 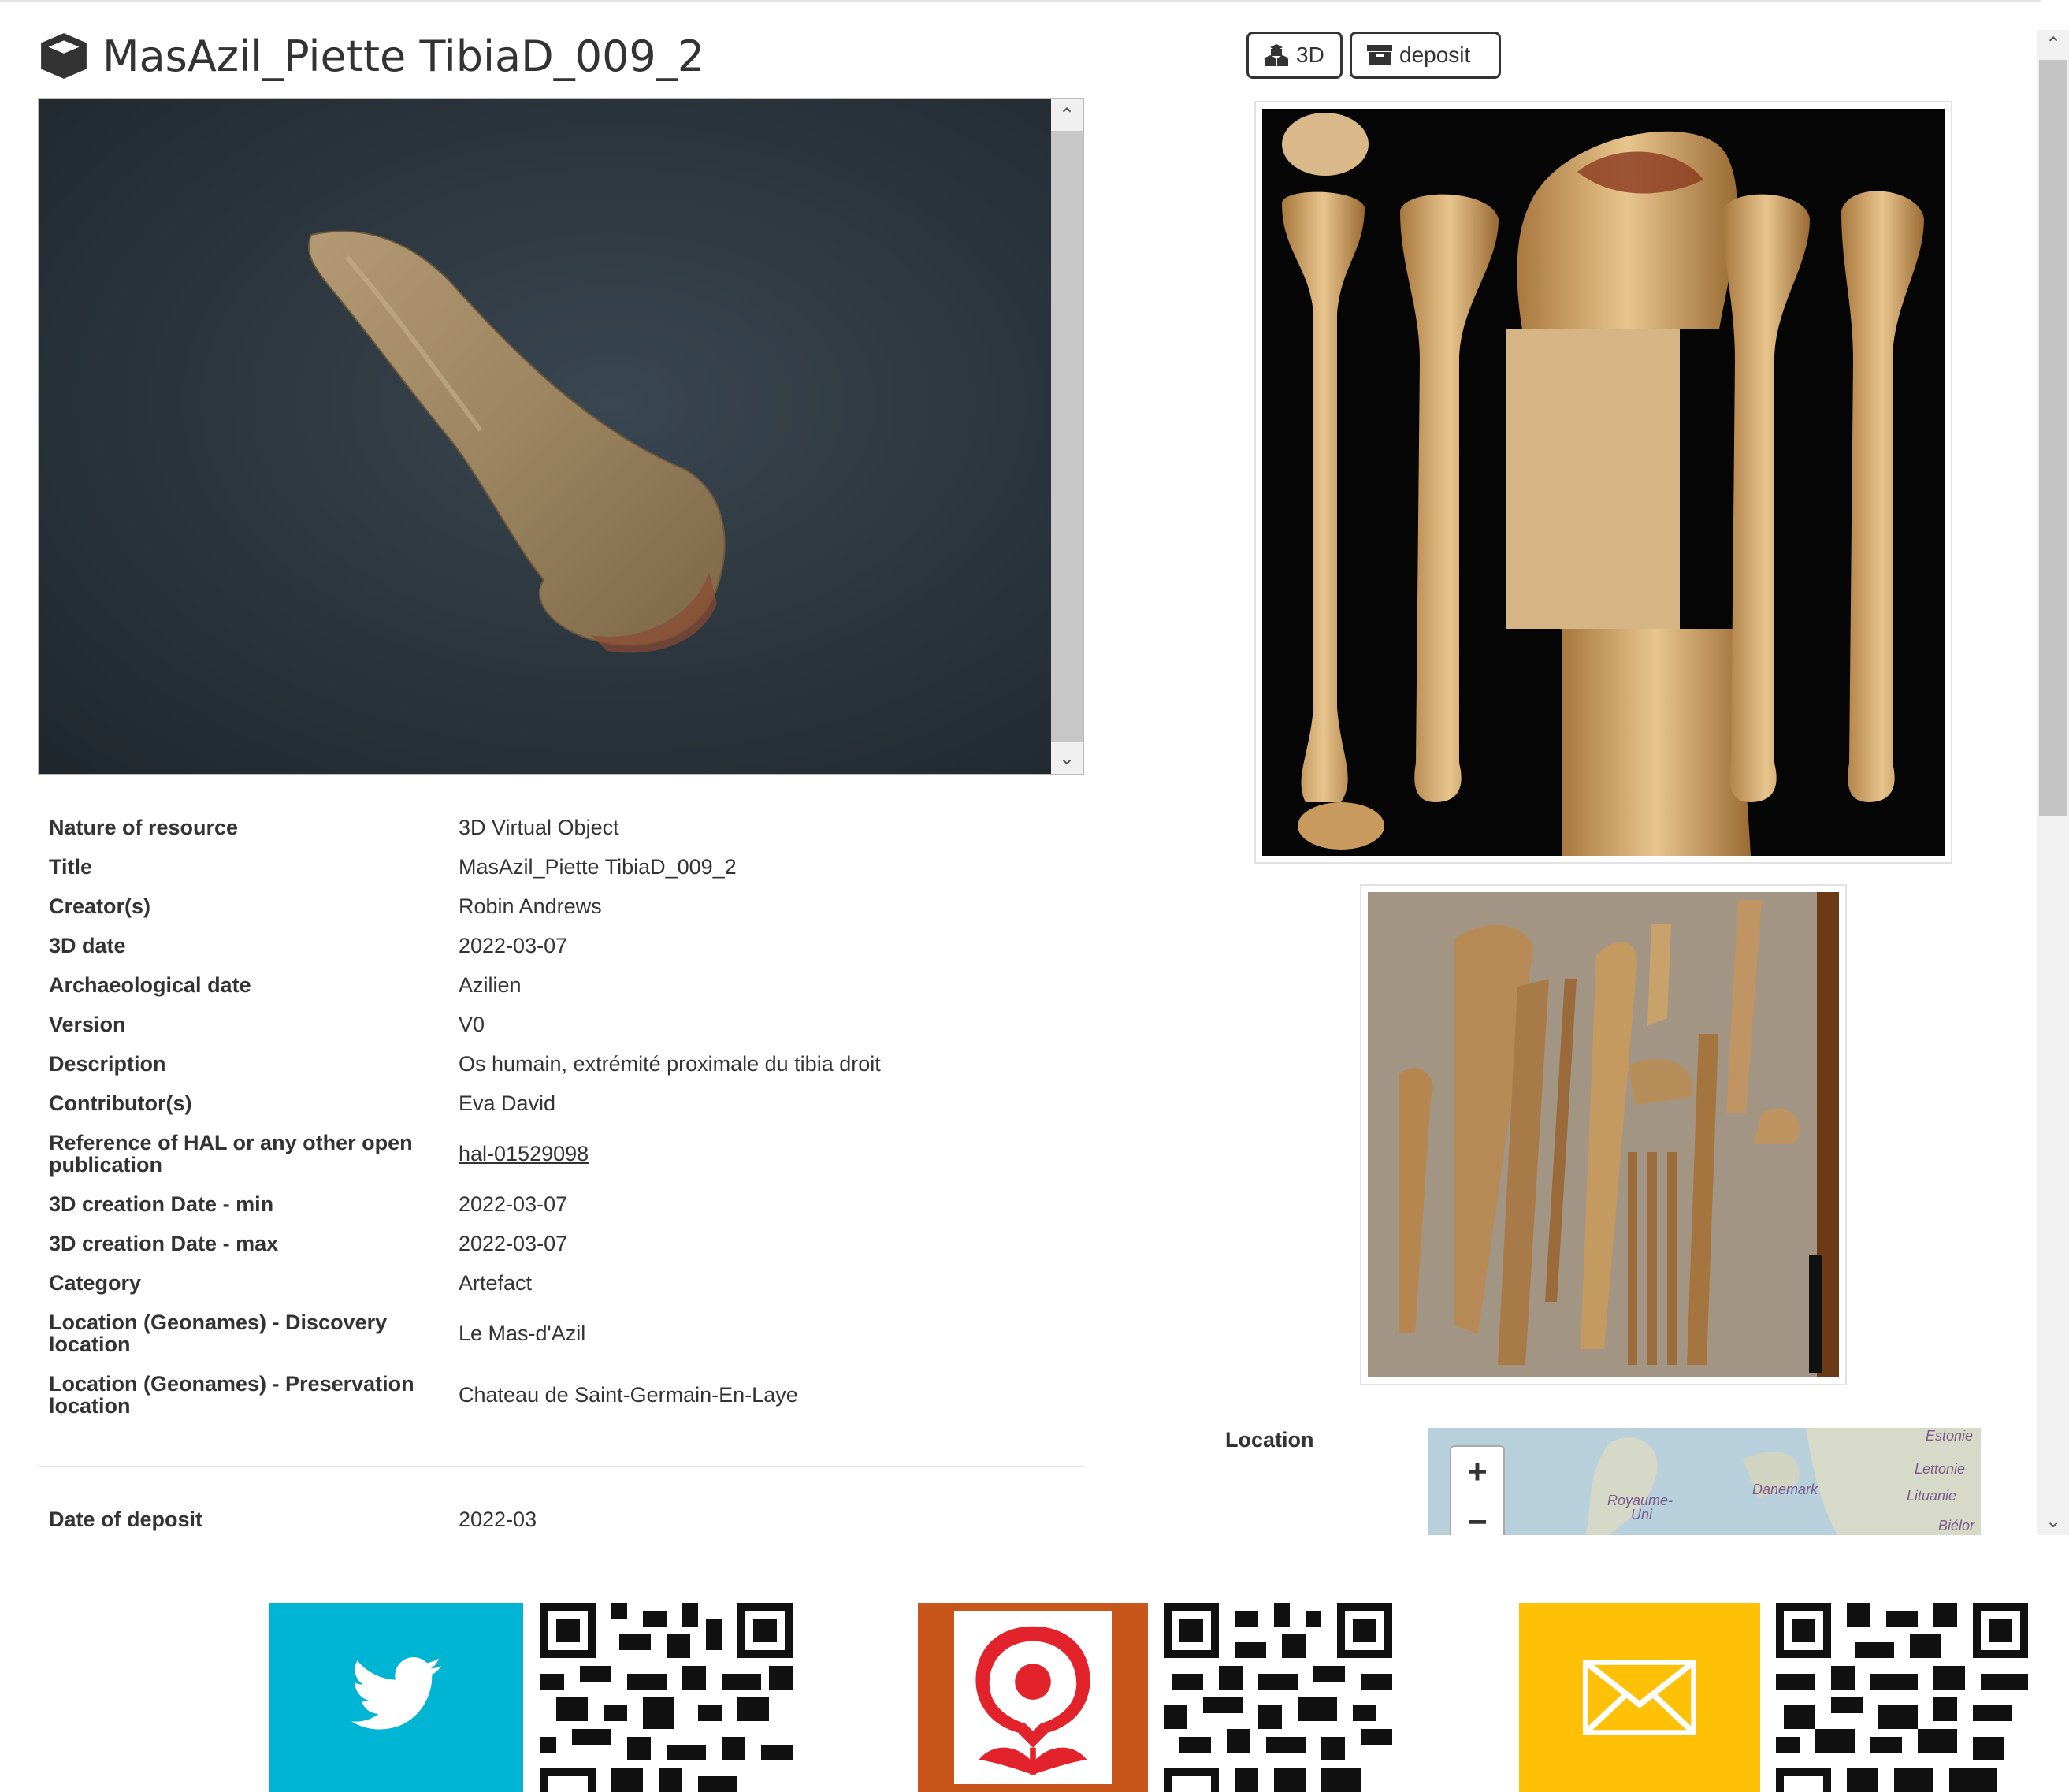 I want to click on zoom-in-button: +, so click(x=1477, y=1472).